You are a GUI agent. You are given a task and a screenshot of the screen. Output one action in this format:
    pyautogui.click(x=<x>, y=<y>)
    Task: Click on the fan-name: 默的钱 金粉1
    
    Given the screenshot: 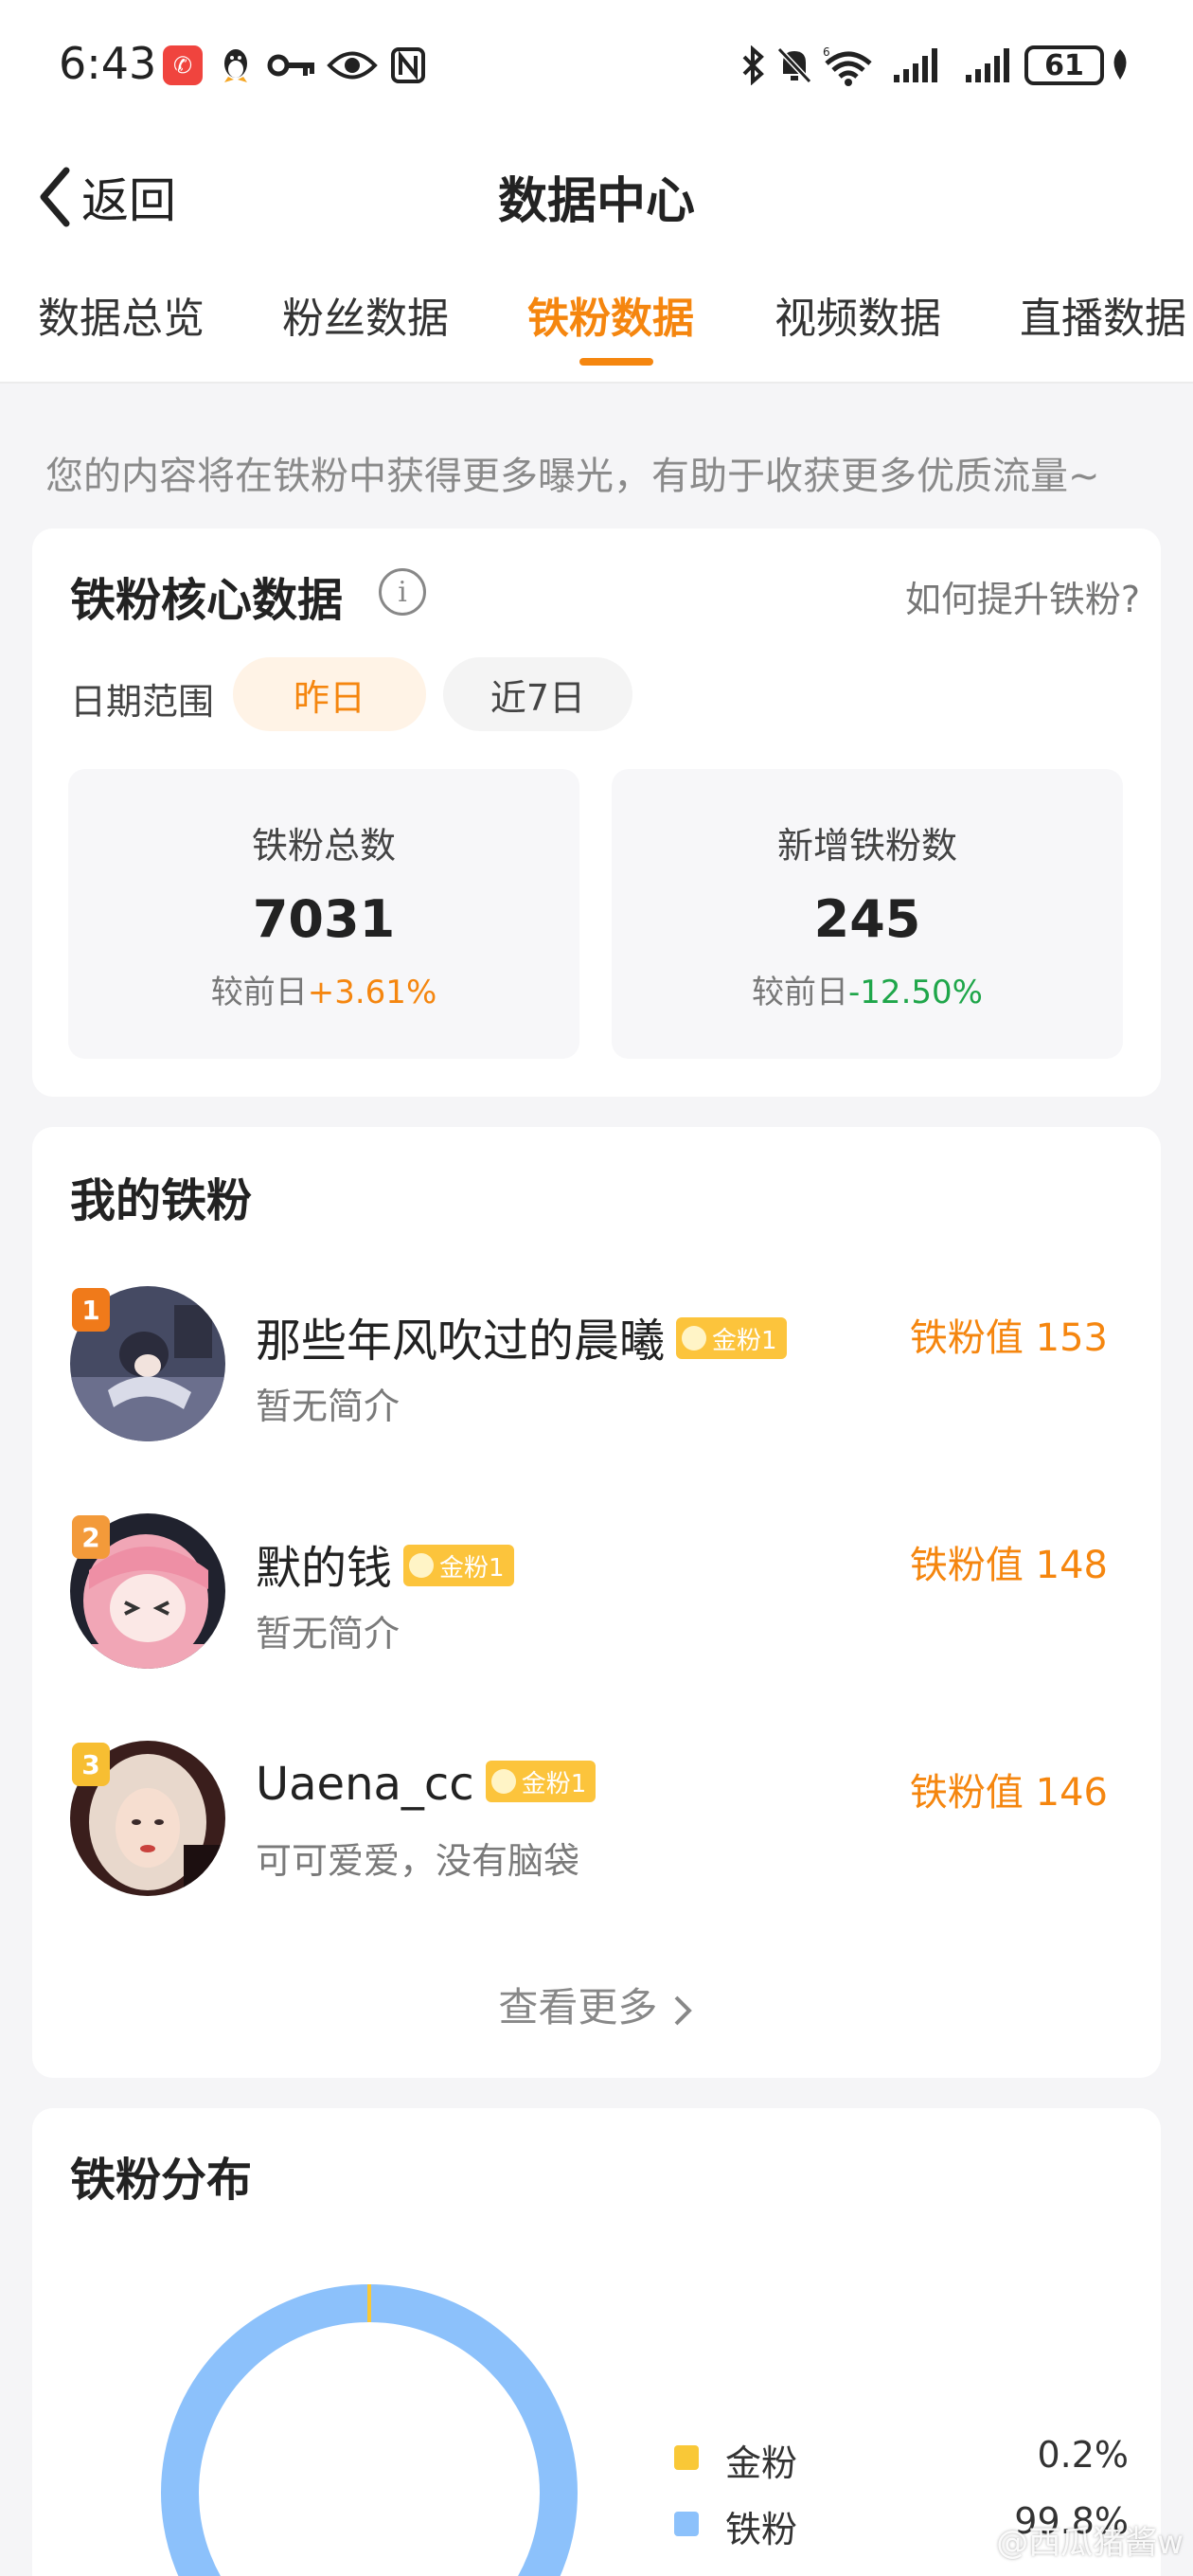 What is the action you would take?
    pyautogui.click(x=385, y=1563)
    